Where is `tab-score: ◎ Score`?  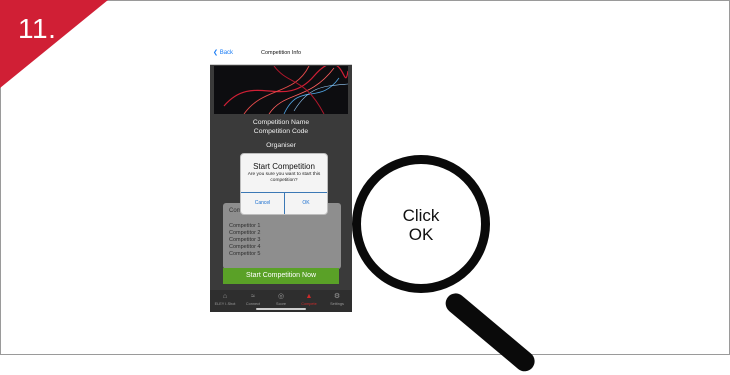
tab-score: ◎ Score is located at coordinates (281, 299).